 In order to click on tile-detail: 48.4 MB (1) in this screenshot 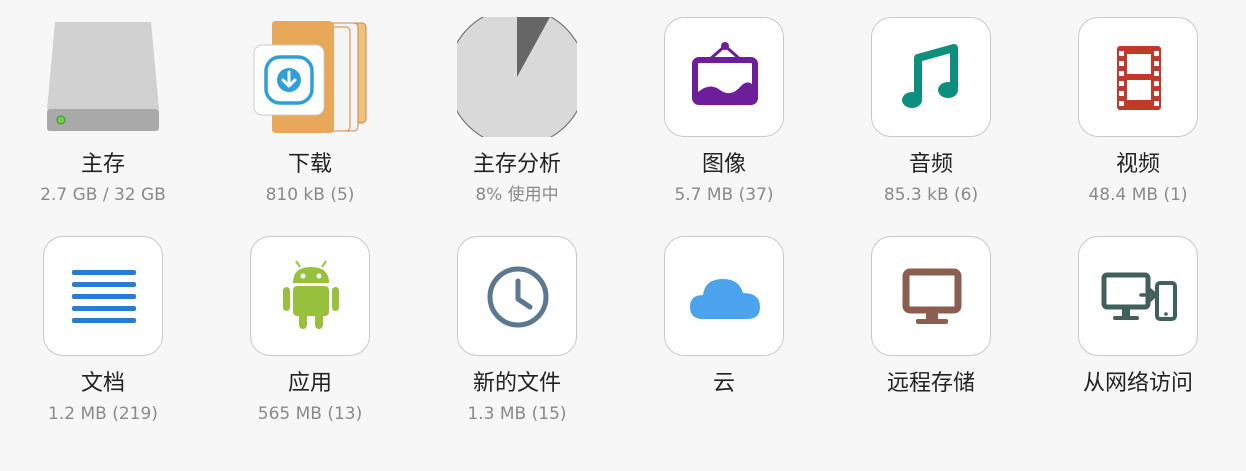, I will do `click(1138, 195)`.